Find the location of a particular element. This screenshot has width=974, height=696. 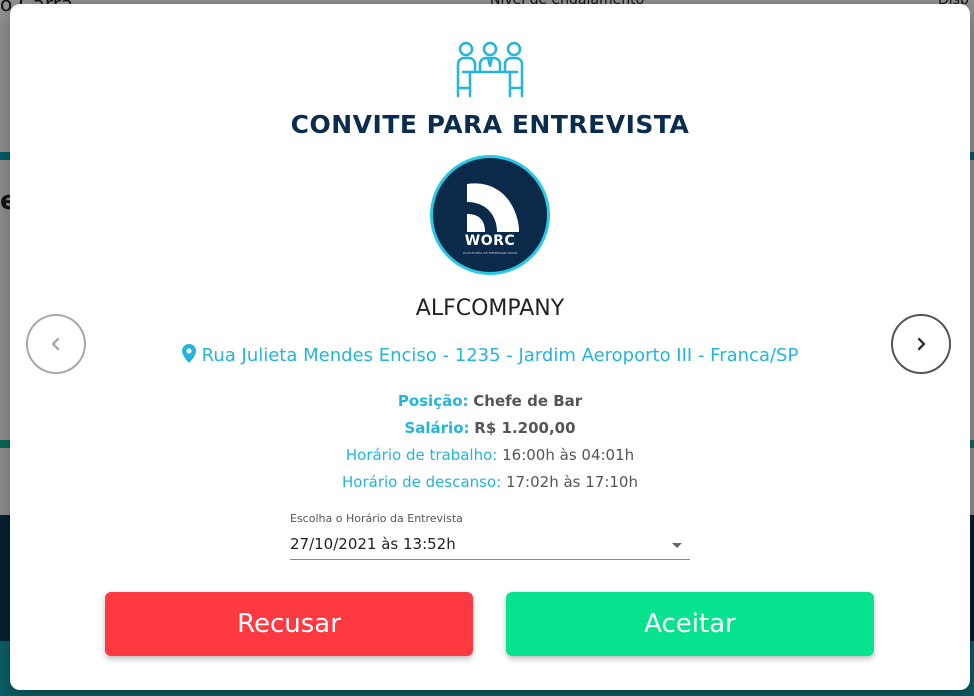

detail-value: 17:02h às 17:10h is located at coordinates (571, 482).